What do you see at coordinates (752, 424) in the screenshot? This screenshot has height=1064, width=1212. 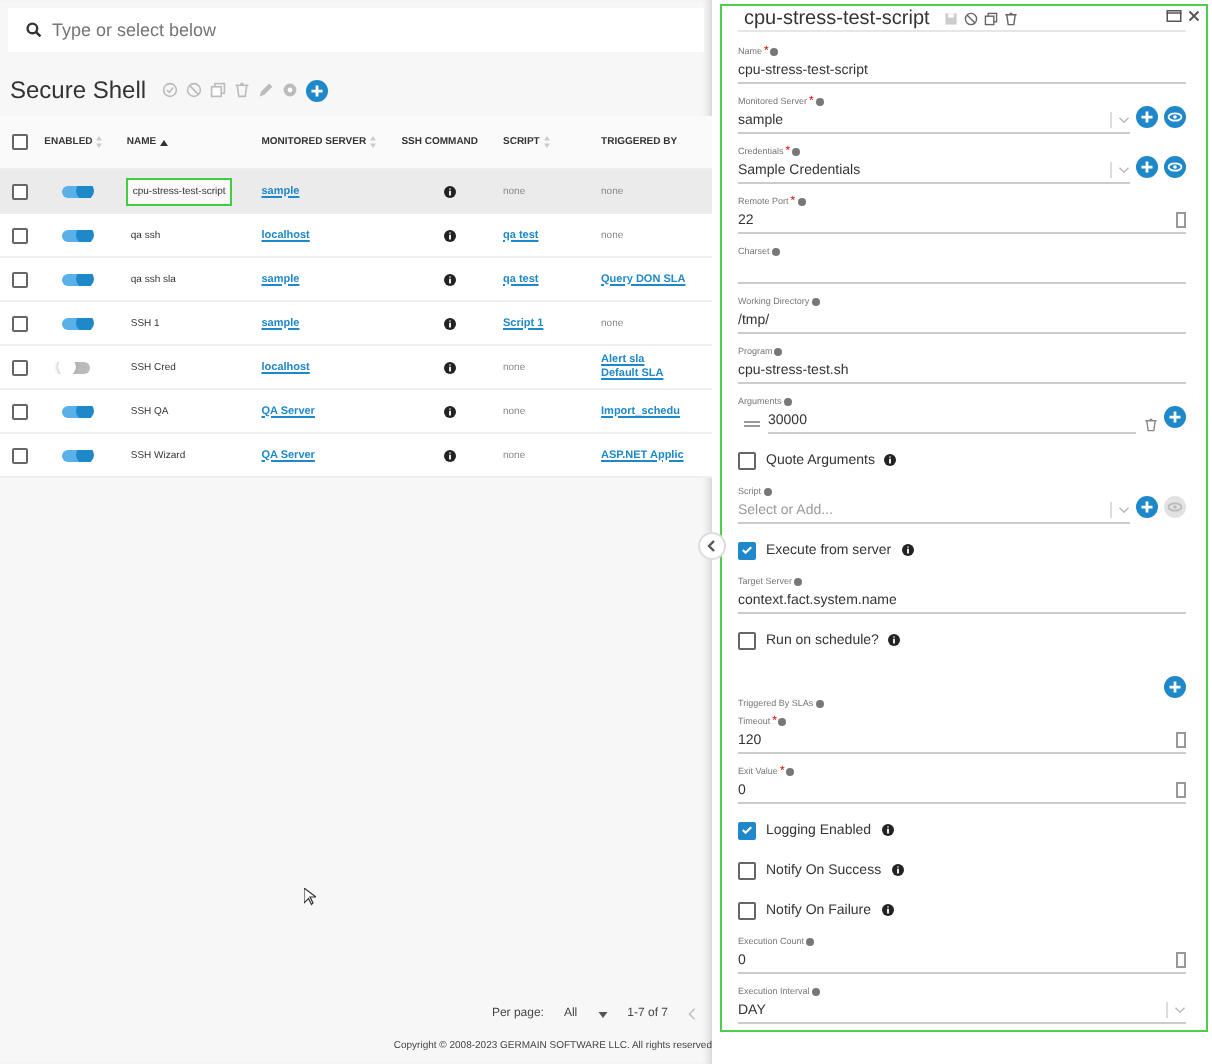 I see `drag-handle-icon` at bounding box center [752, 424].